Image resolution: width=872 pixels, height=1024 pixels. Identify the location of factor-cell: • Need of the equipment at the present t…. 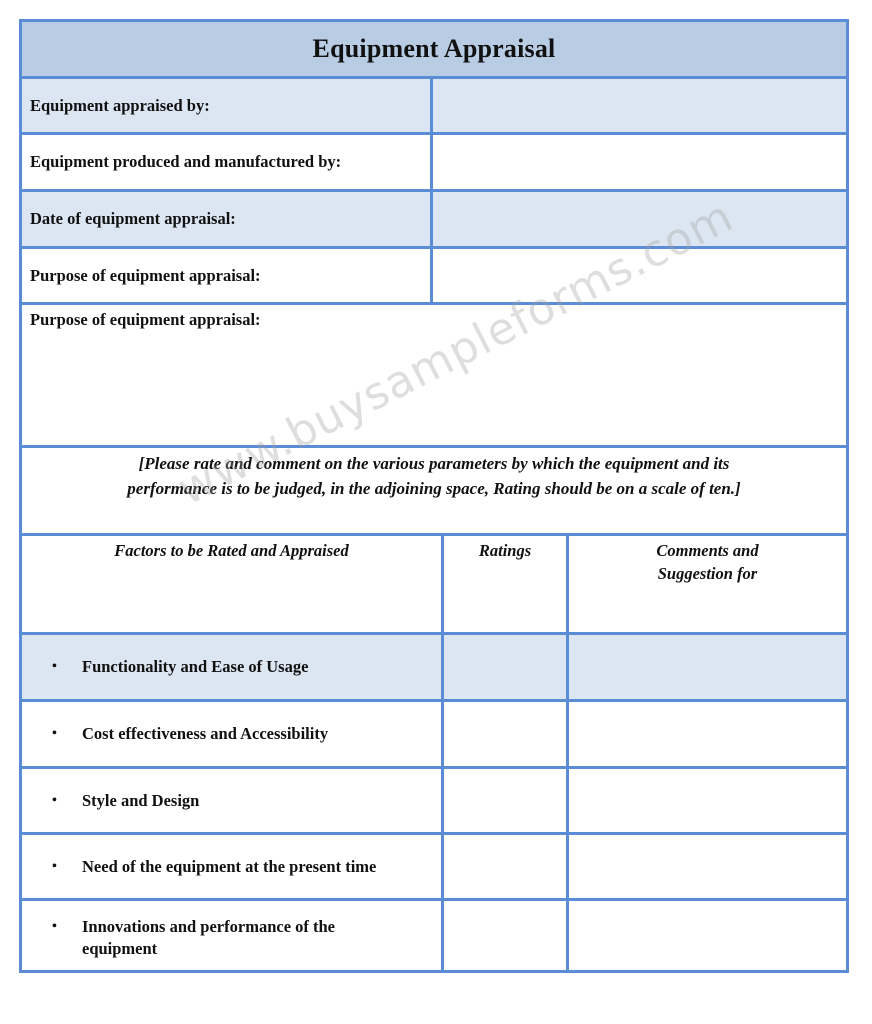
(247, 866).